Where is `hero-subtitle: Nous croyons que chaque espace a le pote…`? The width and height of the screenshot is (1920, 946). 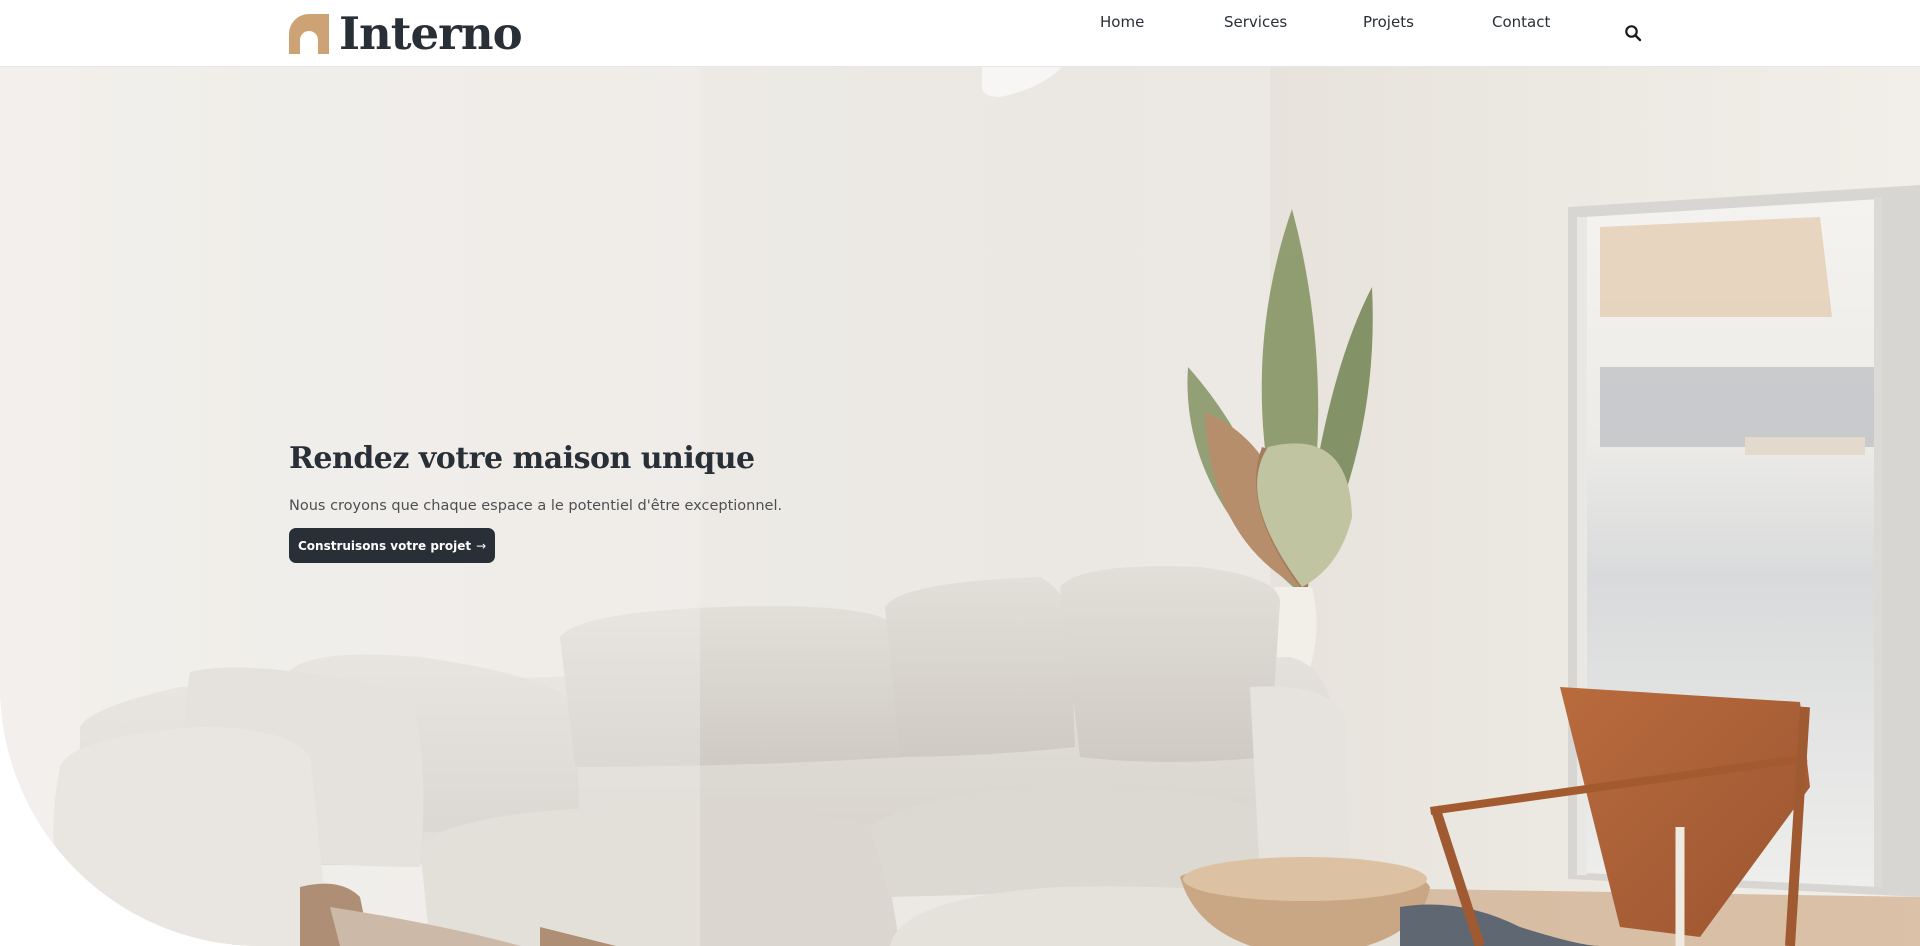
hero-subtitle: Nous croyons que chaque espace a le pote… is located at coordinates (536, 506).